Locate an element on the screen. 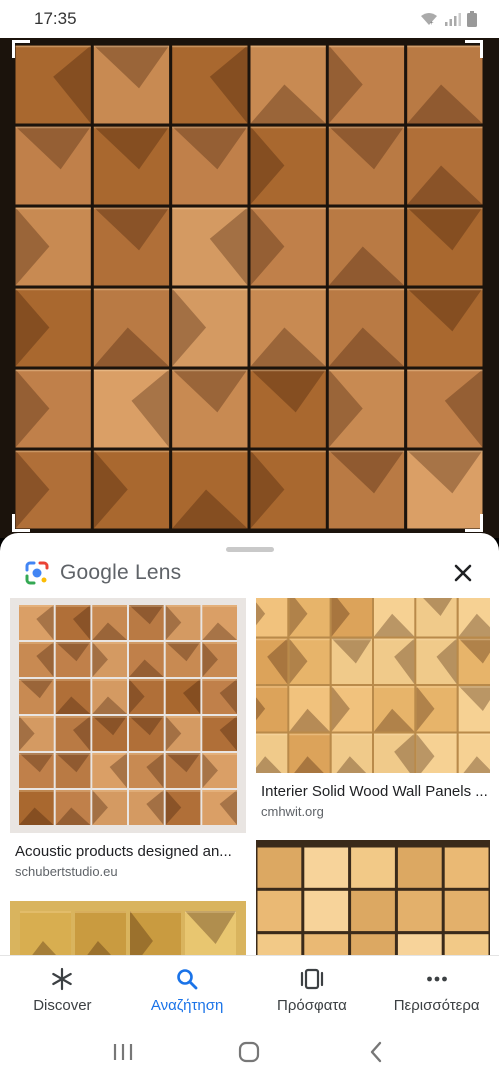 Image resolution: width=499 pixels, height=1080 pixels. signal-icon is located at coordinates (453, 19).